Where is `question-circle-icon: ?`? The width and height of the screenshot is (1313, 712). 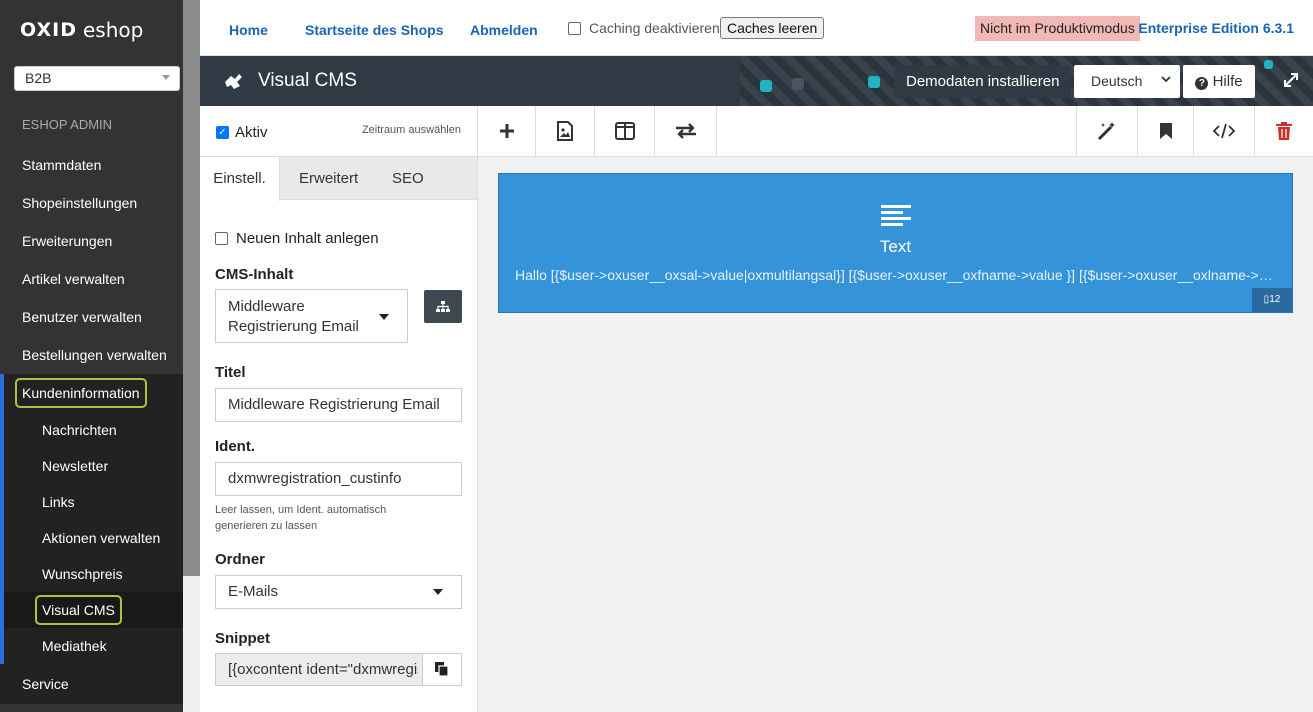 question-circle-icon: ? is located at coordinates (1202, 83).